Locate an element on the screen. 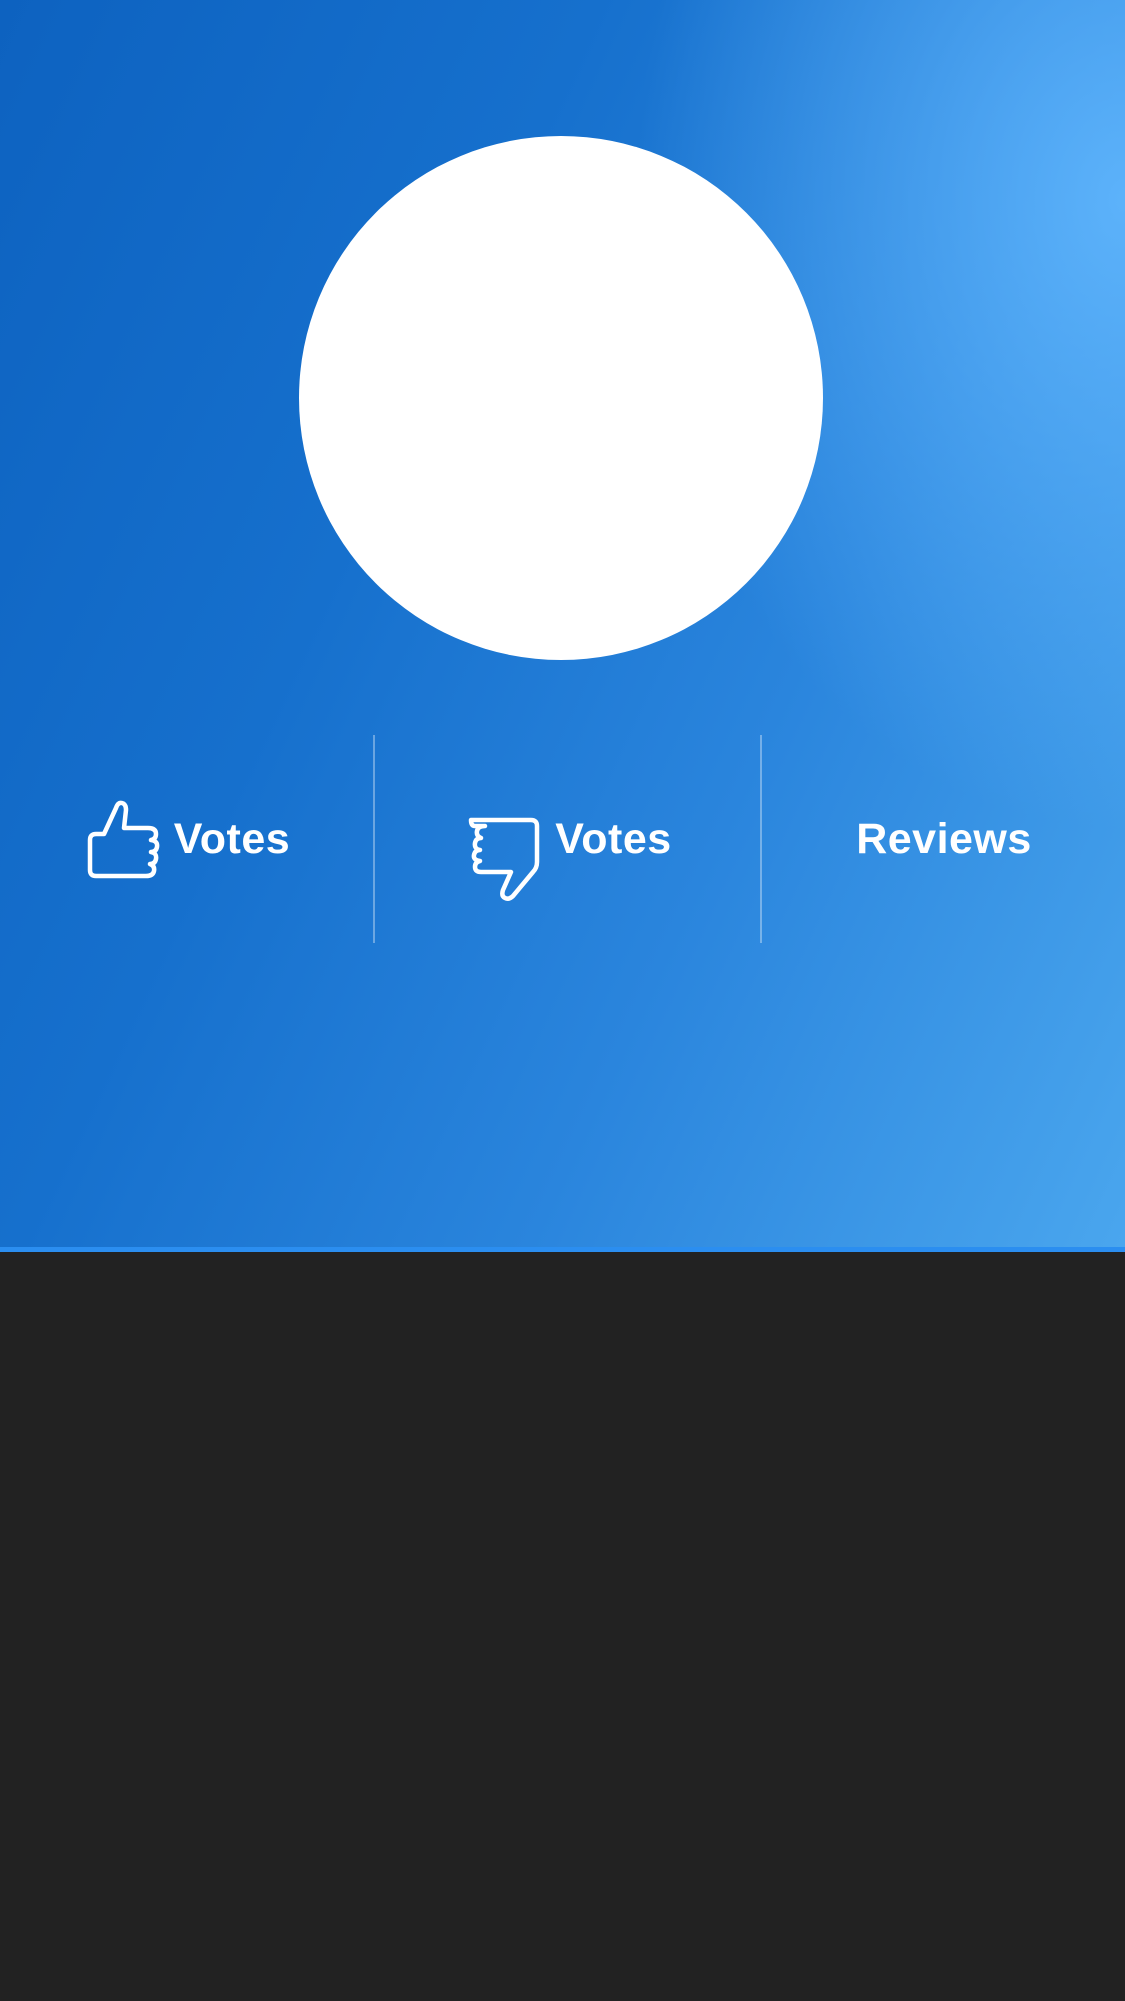  upvotes-stat: Votes is located at coordinates (187, 839).